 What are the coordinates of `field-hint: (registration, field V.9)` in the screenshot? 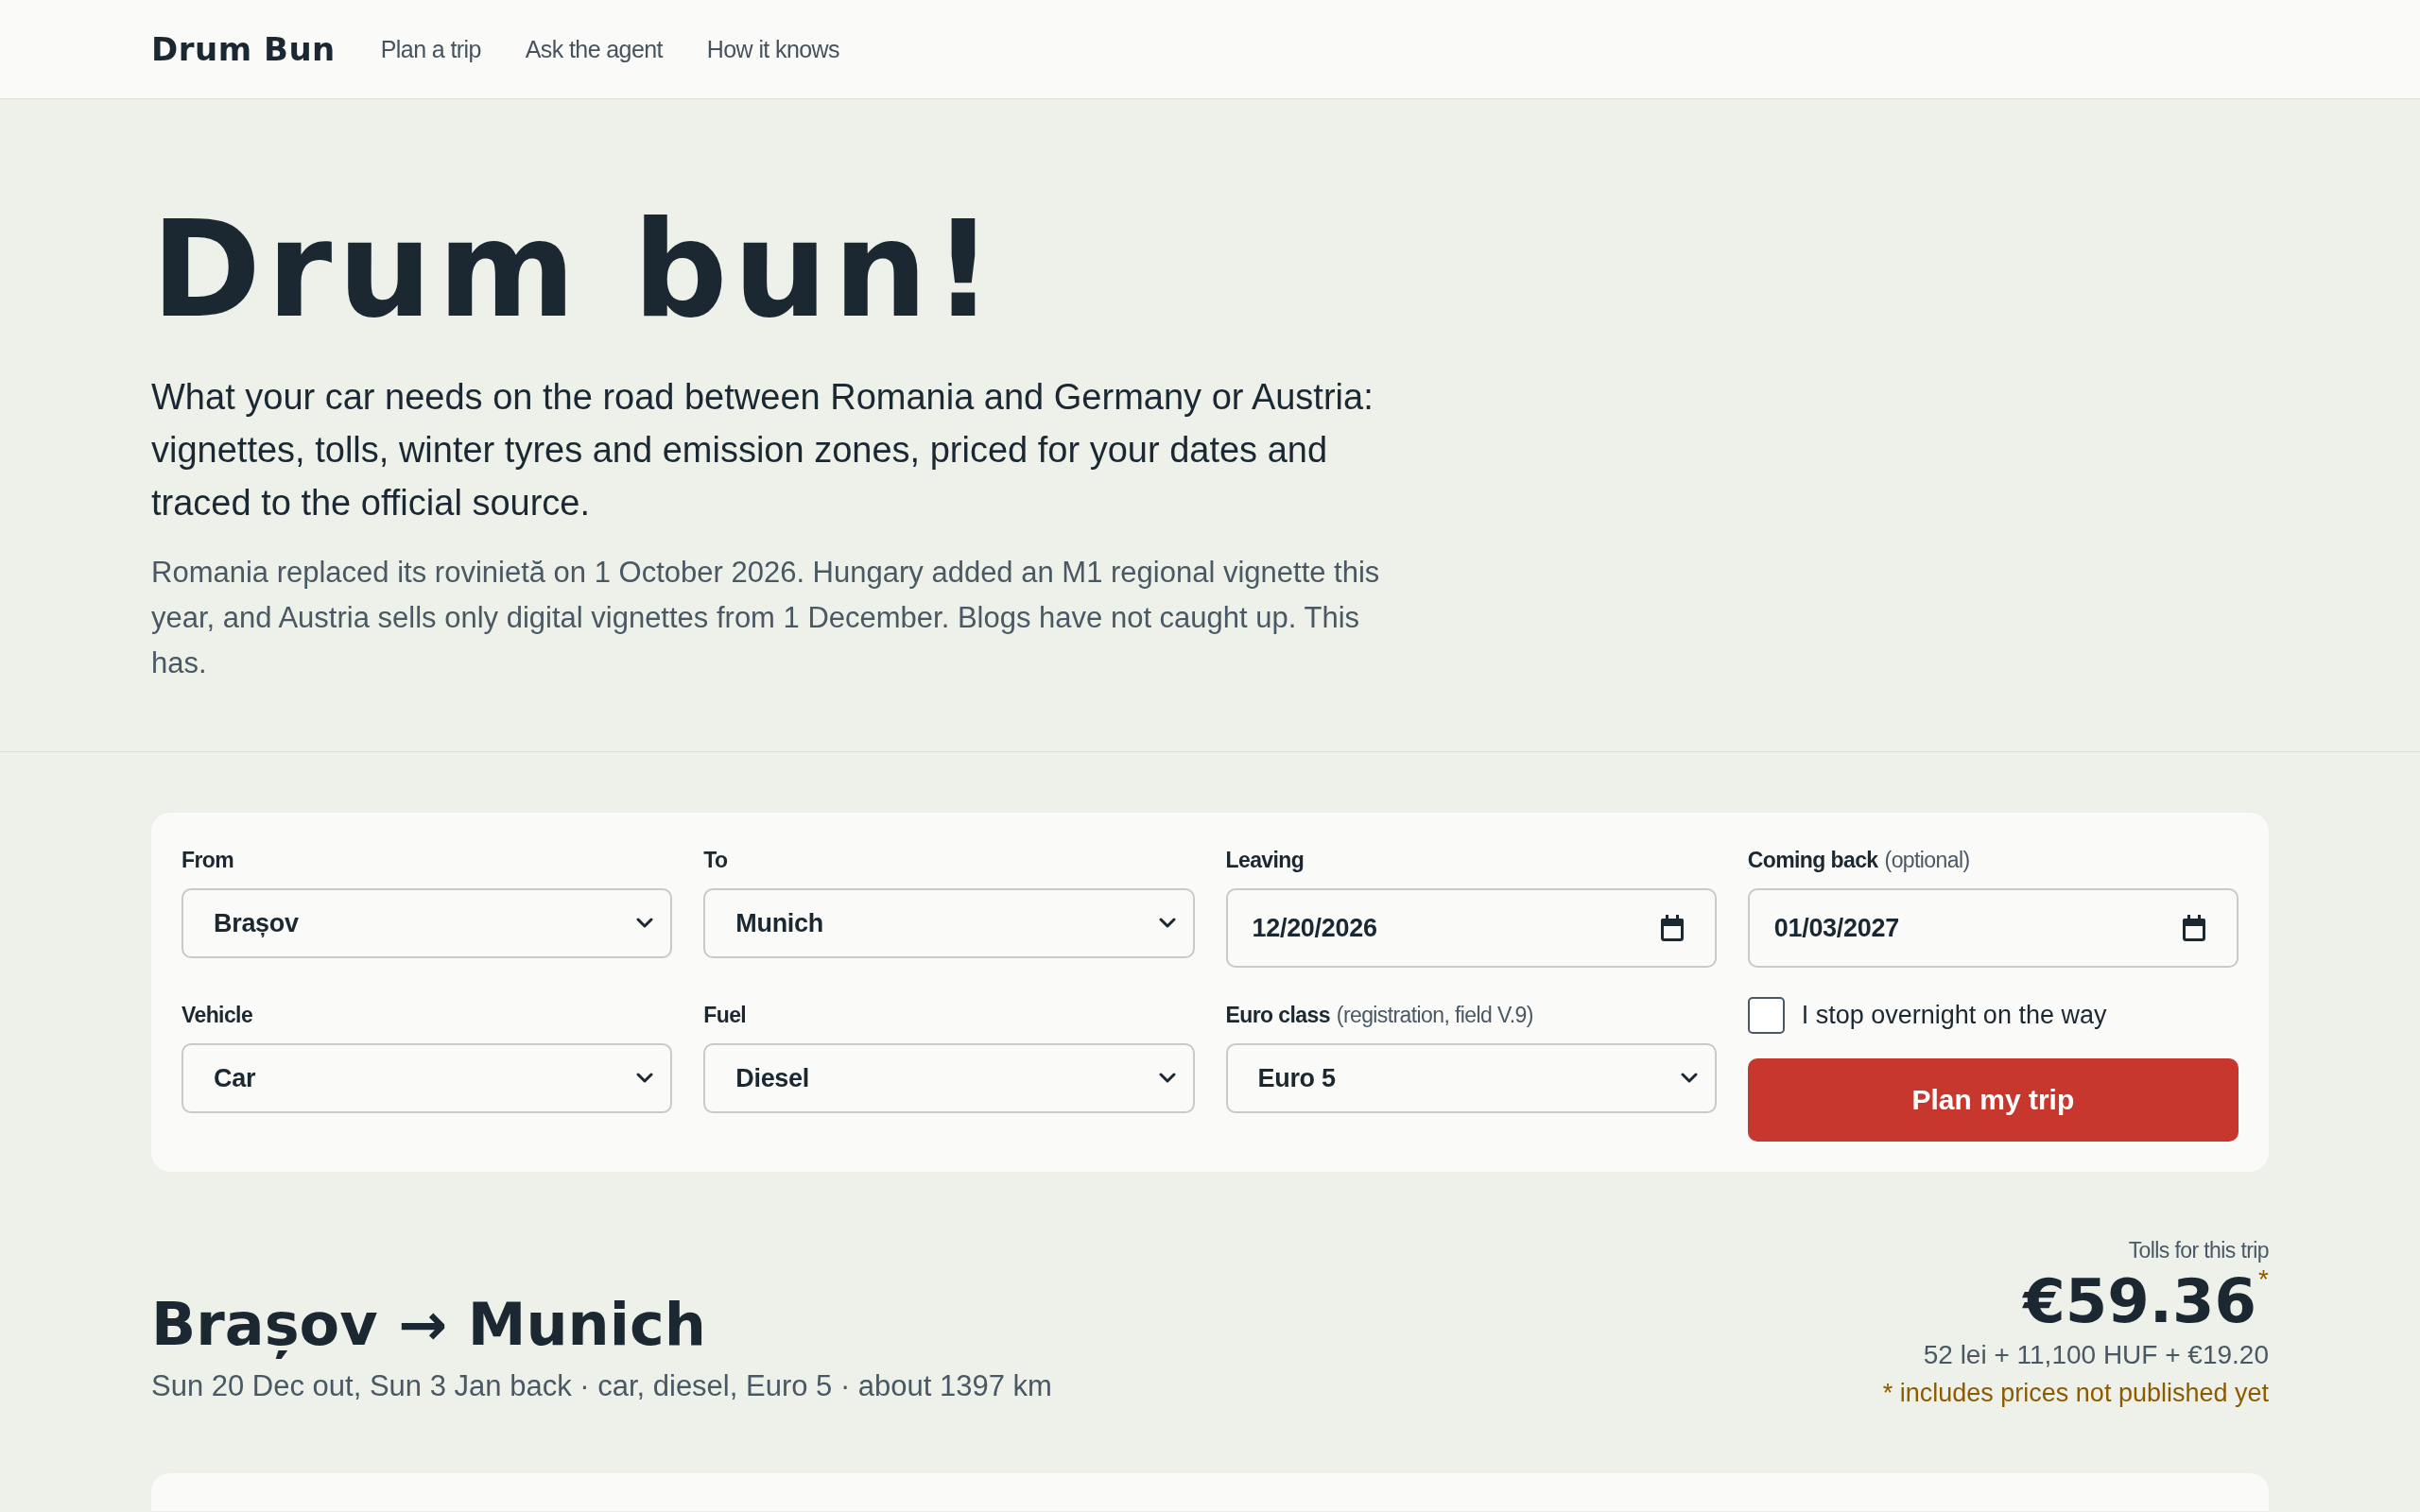 It's located at (1434, 1015).